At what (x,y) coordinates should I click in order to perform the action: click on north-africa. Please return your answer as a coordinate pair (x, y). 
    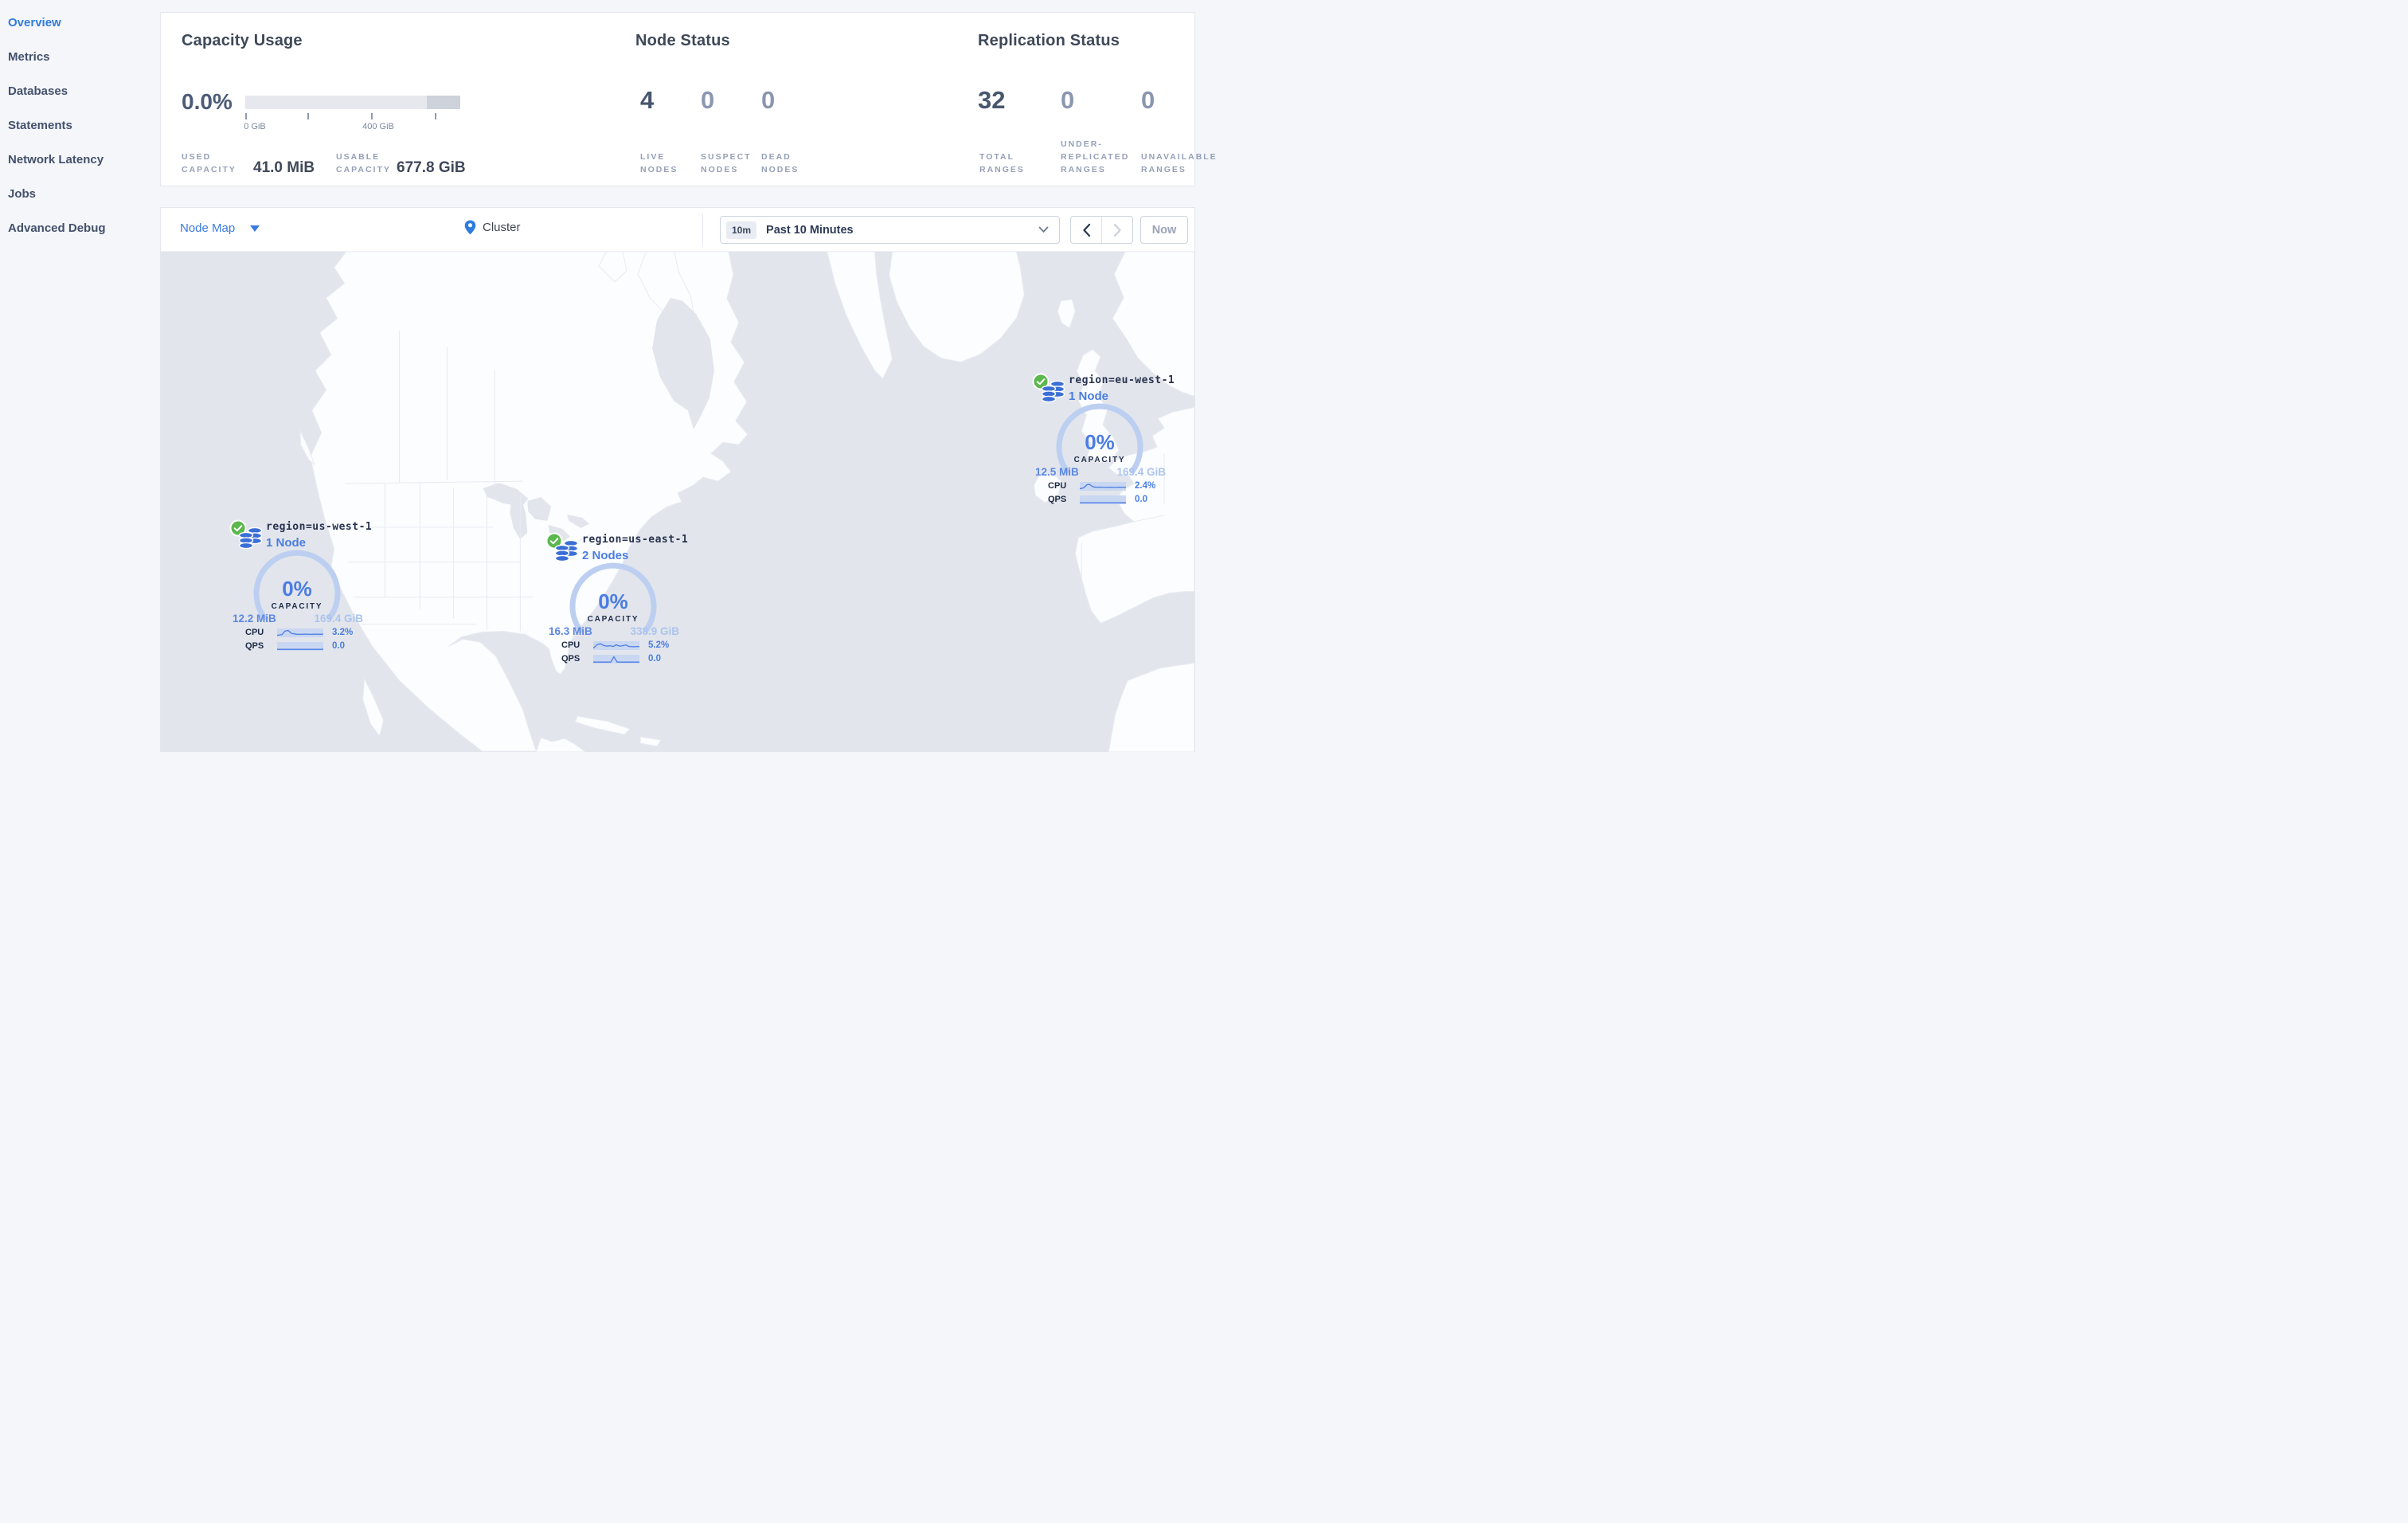
    Looking at the image, I should click on (1151, 707).